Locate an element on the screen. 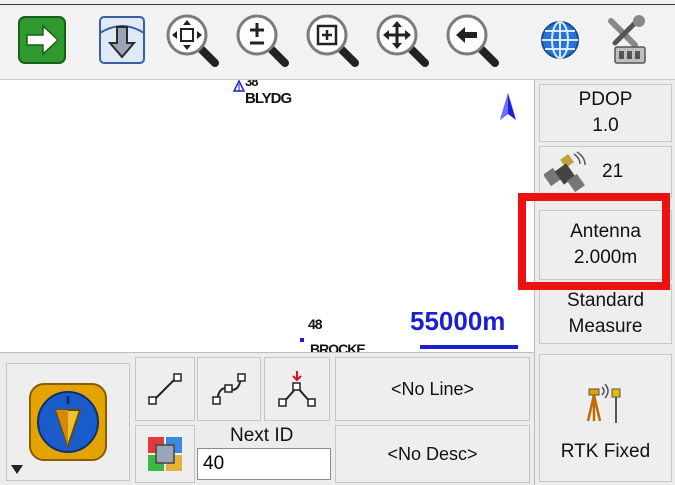 The width and height of the screenshot is (675, 485). pdop-value: 1.0 is located at coordinates (605, 125).